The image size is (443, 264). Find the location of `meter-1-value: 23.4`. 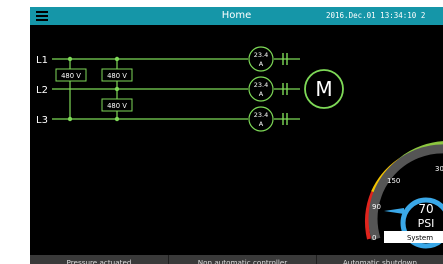

meter-1-value: 23.4 is located at coordinates (261, 55).